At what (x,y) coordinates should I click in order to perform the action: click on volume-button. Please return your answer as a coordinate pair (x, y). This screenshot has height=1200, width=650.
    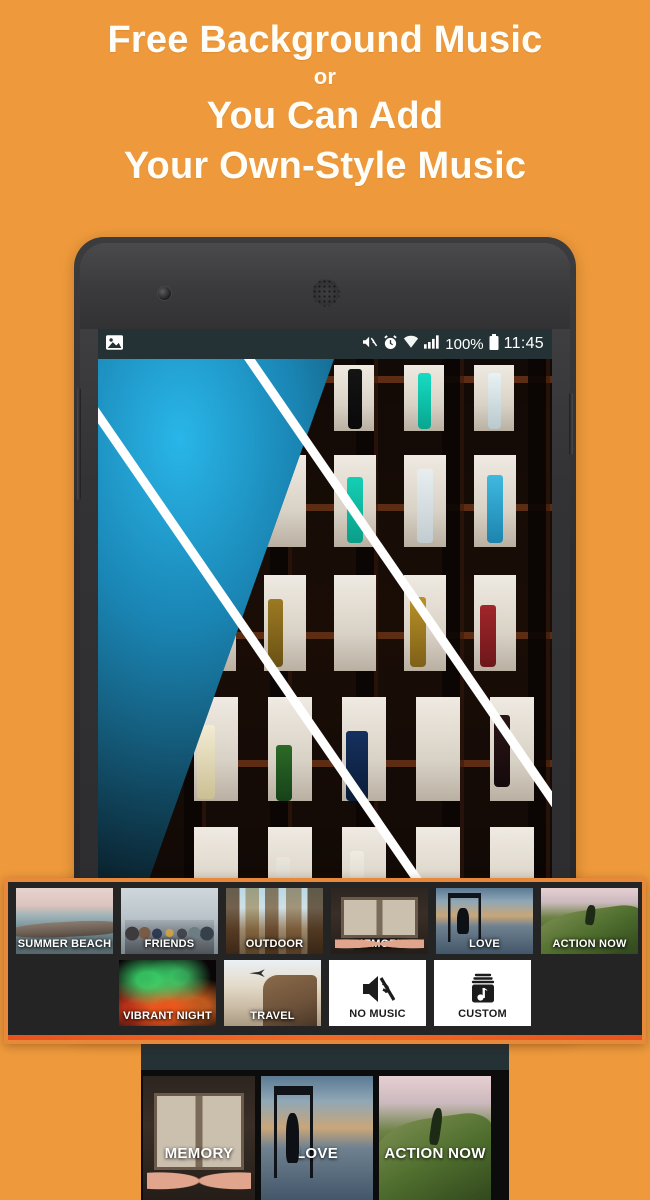
    Looking at the image, I should click on (79, 444).